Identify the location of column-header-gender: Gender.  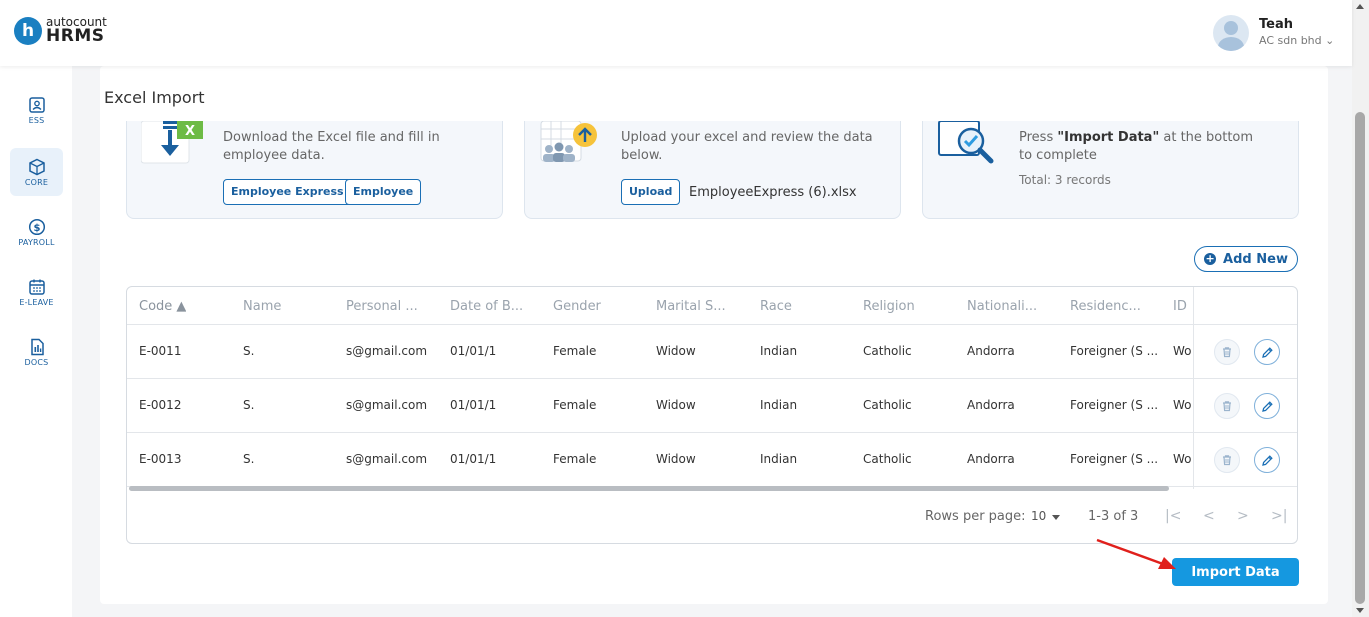
(577, 306).